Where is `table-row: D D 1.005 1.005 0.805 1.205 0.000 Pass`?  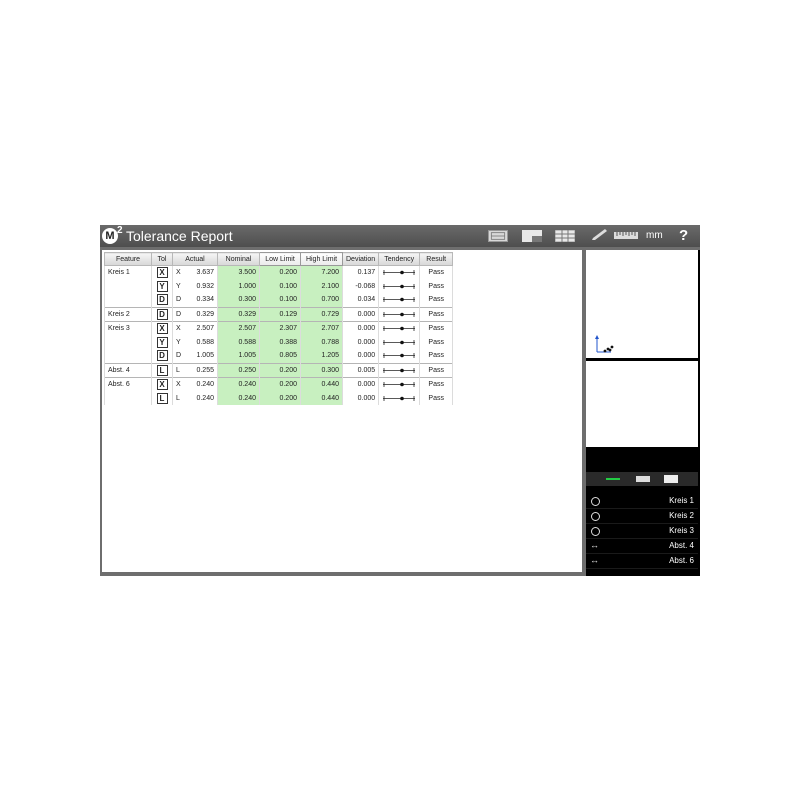 table-row: D D 1.005 1.005 0.805 1.205 0.000 Pass is located at coordinates (279, 356).